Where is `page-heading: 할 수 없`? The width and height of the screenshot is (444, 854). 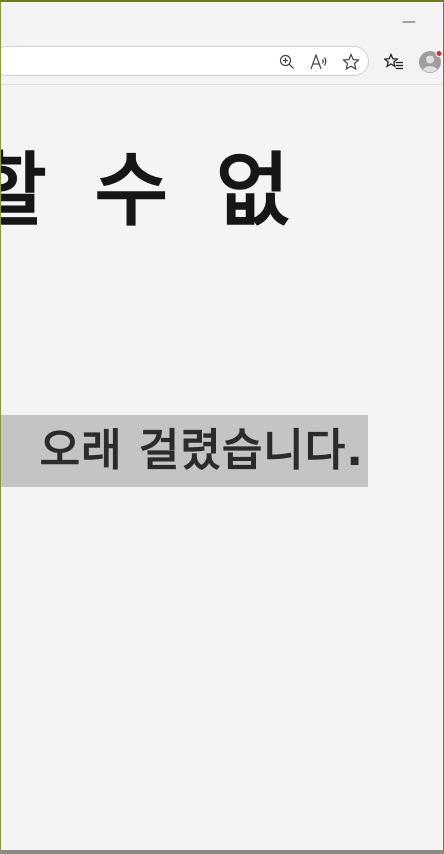 page-heading: 할 수 없 is located at coordinates (150, 190).